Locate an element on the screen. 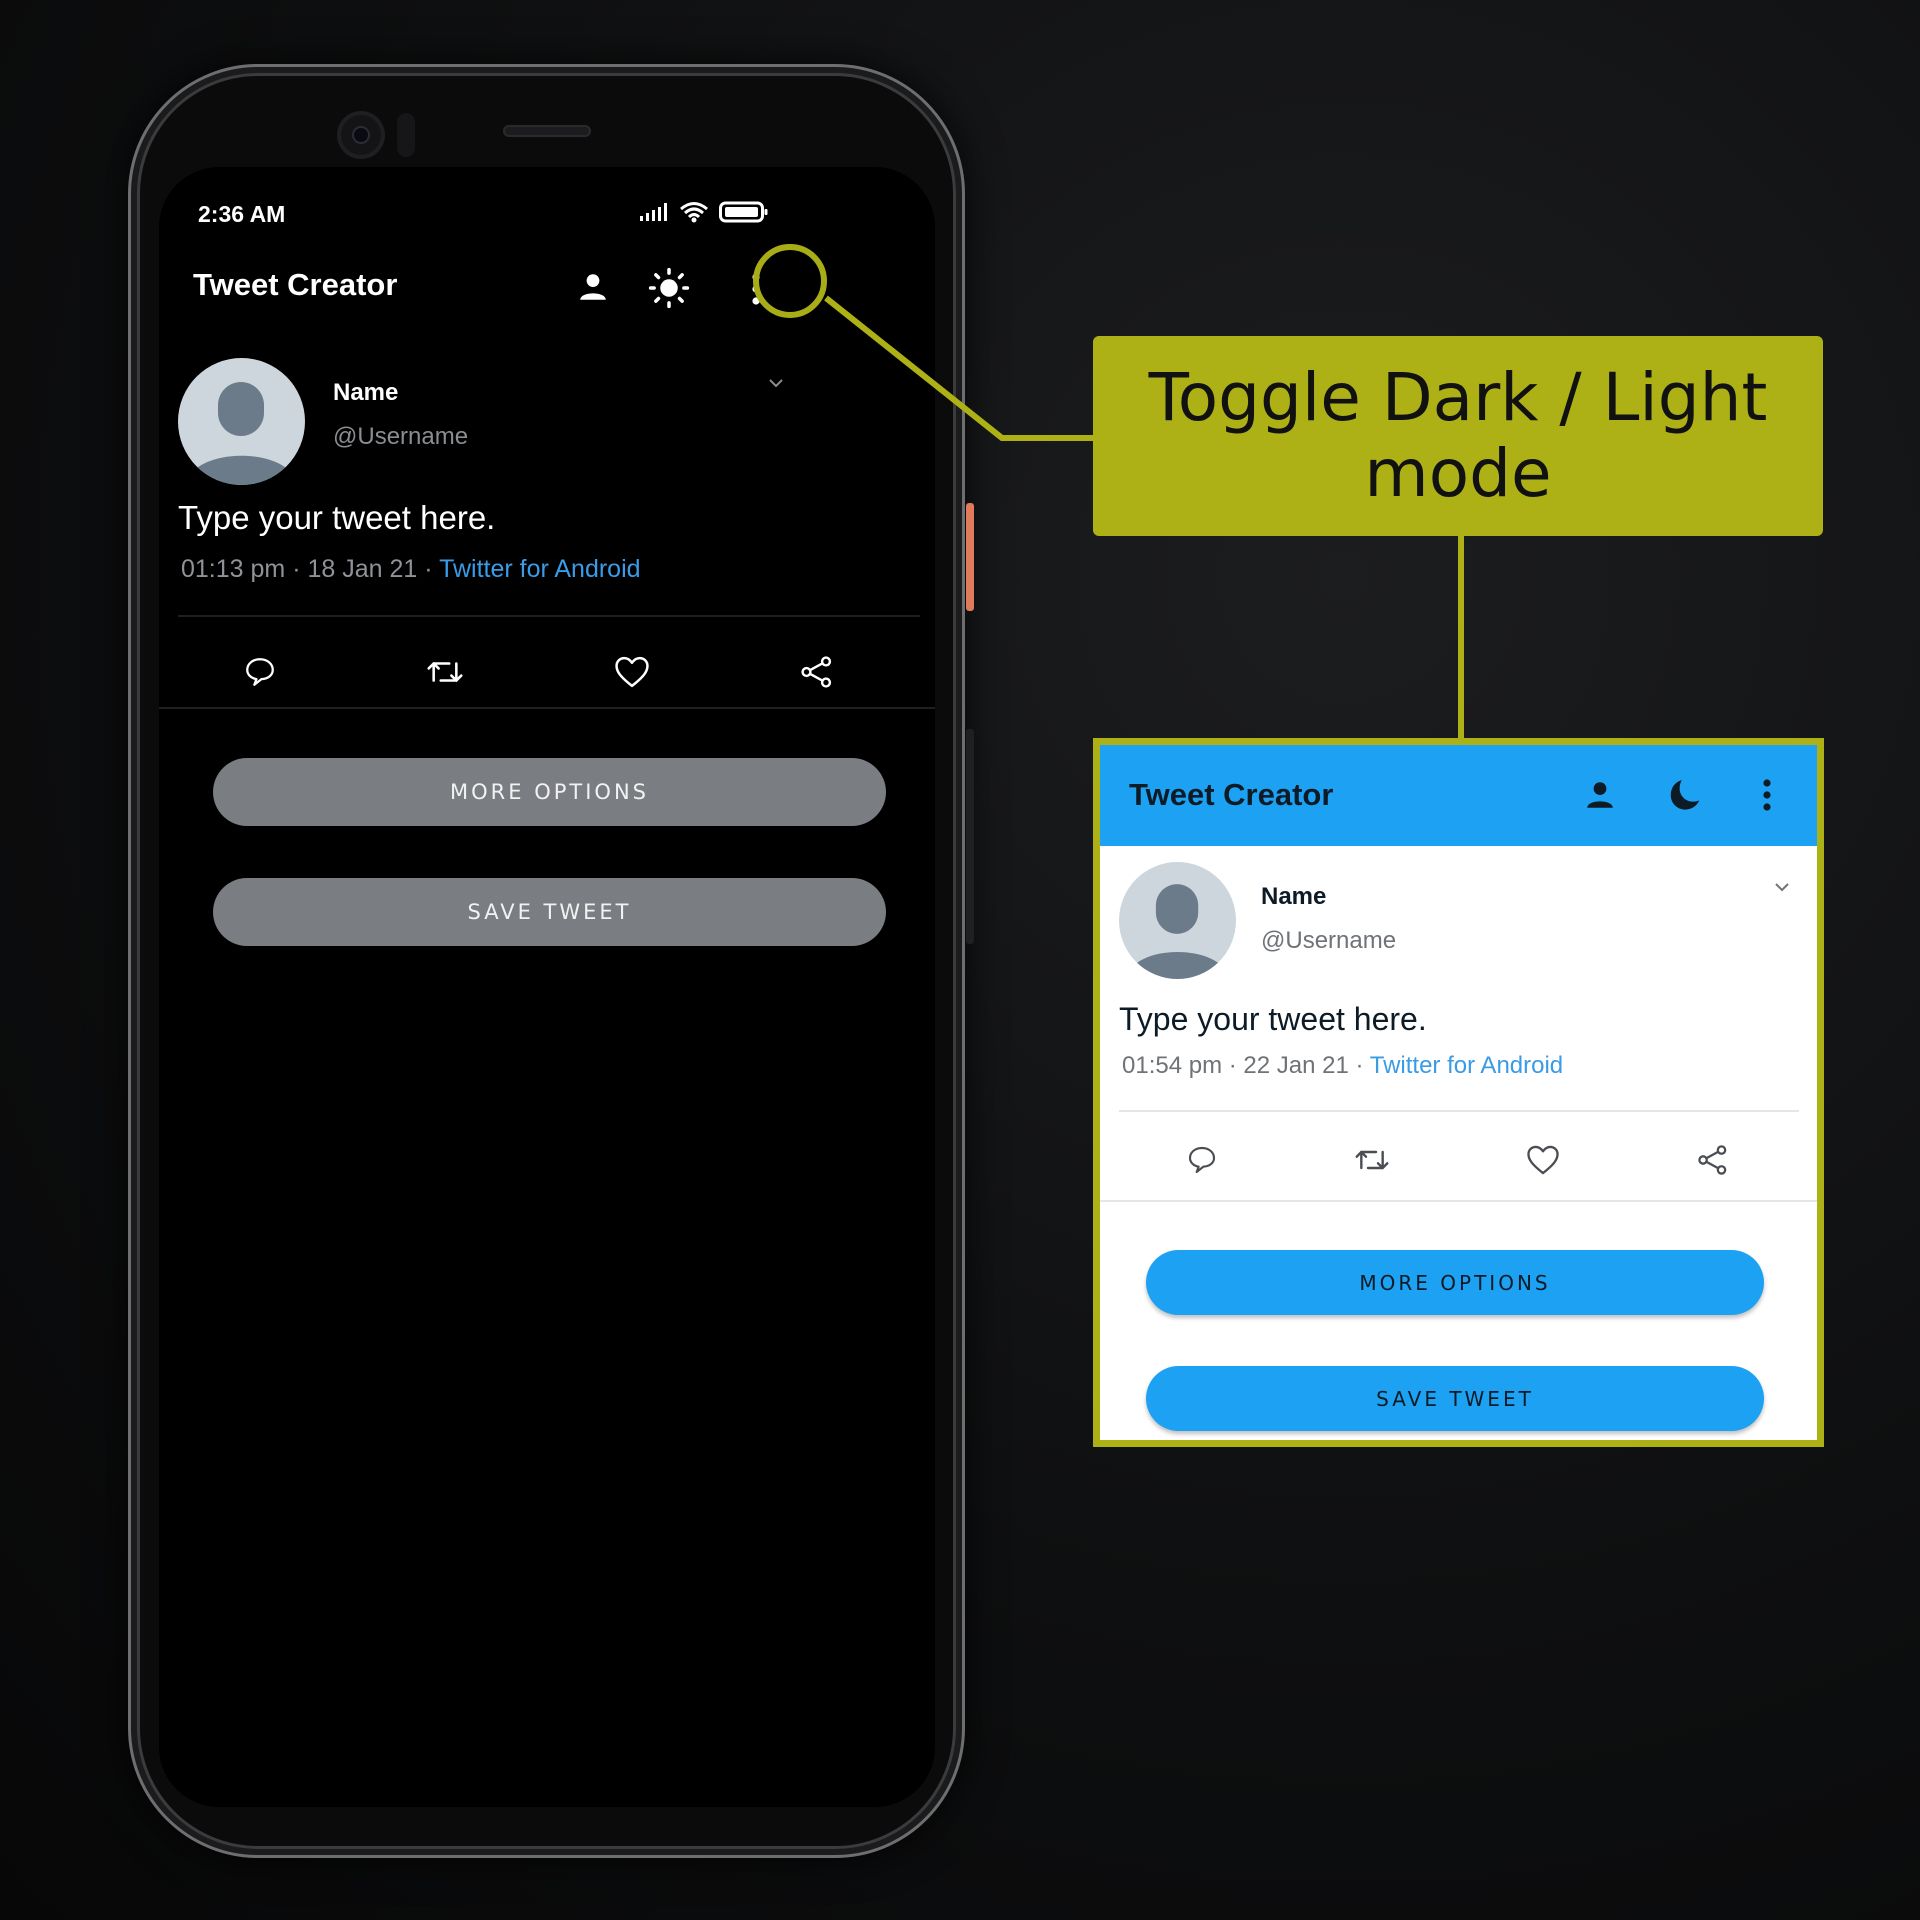 The height and width of the screenshot is (1920, 1920). share-icon is located at coordinates (1712, 1160).